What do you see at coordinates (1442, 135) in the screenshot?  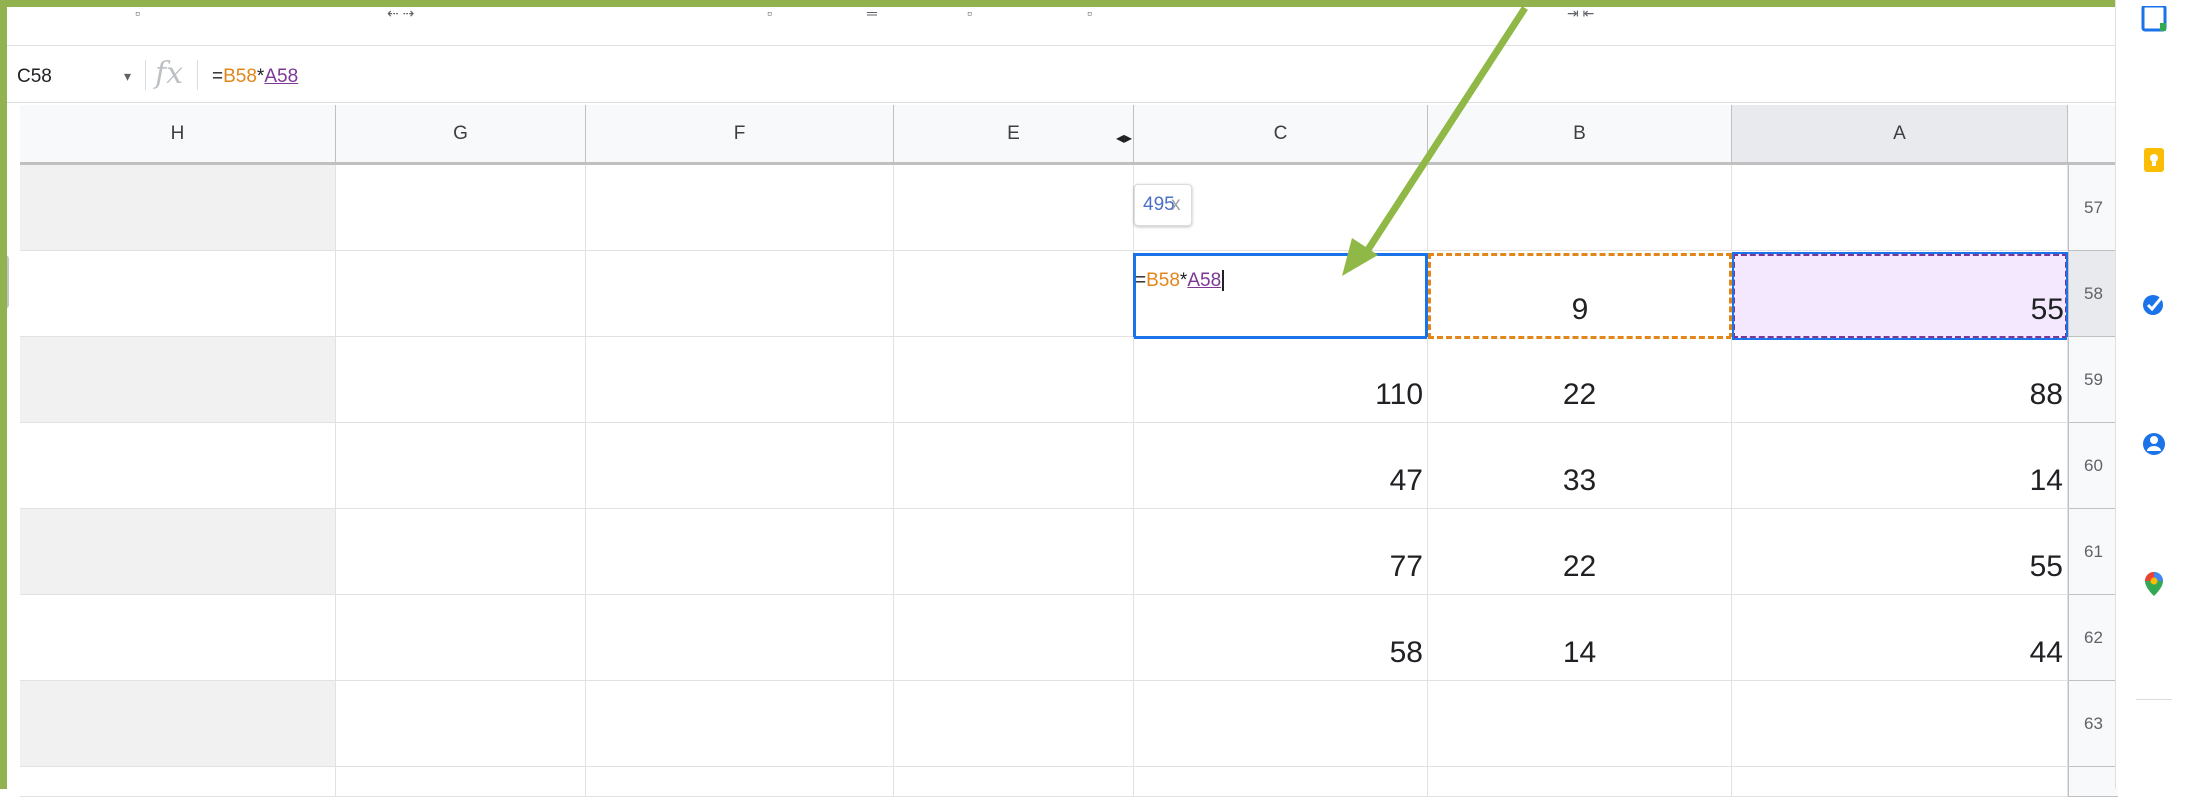 I see `annotation-arrow-line` at bounding box center [1442, 135].